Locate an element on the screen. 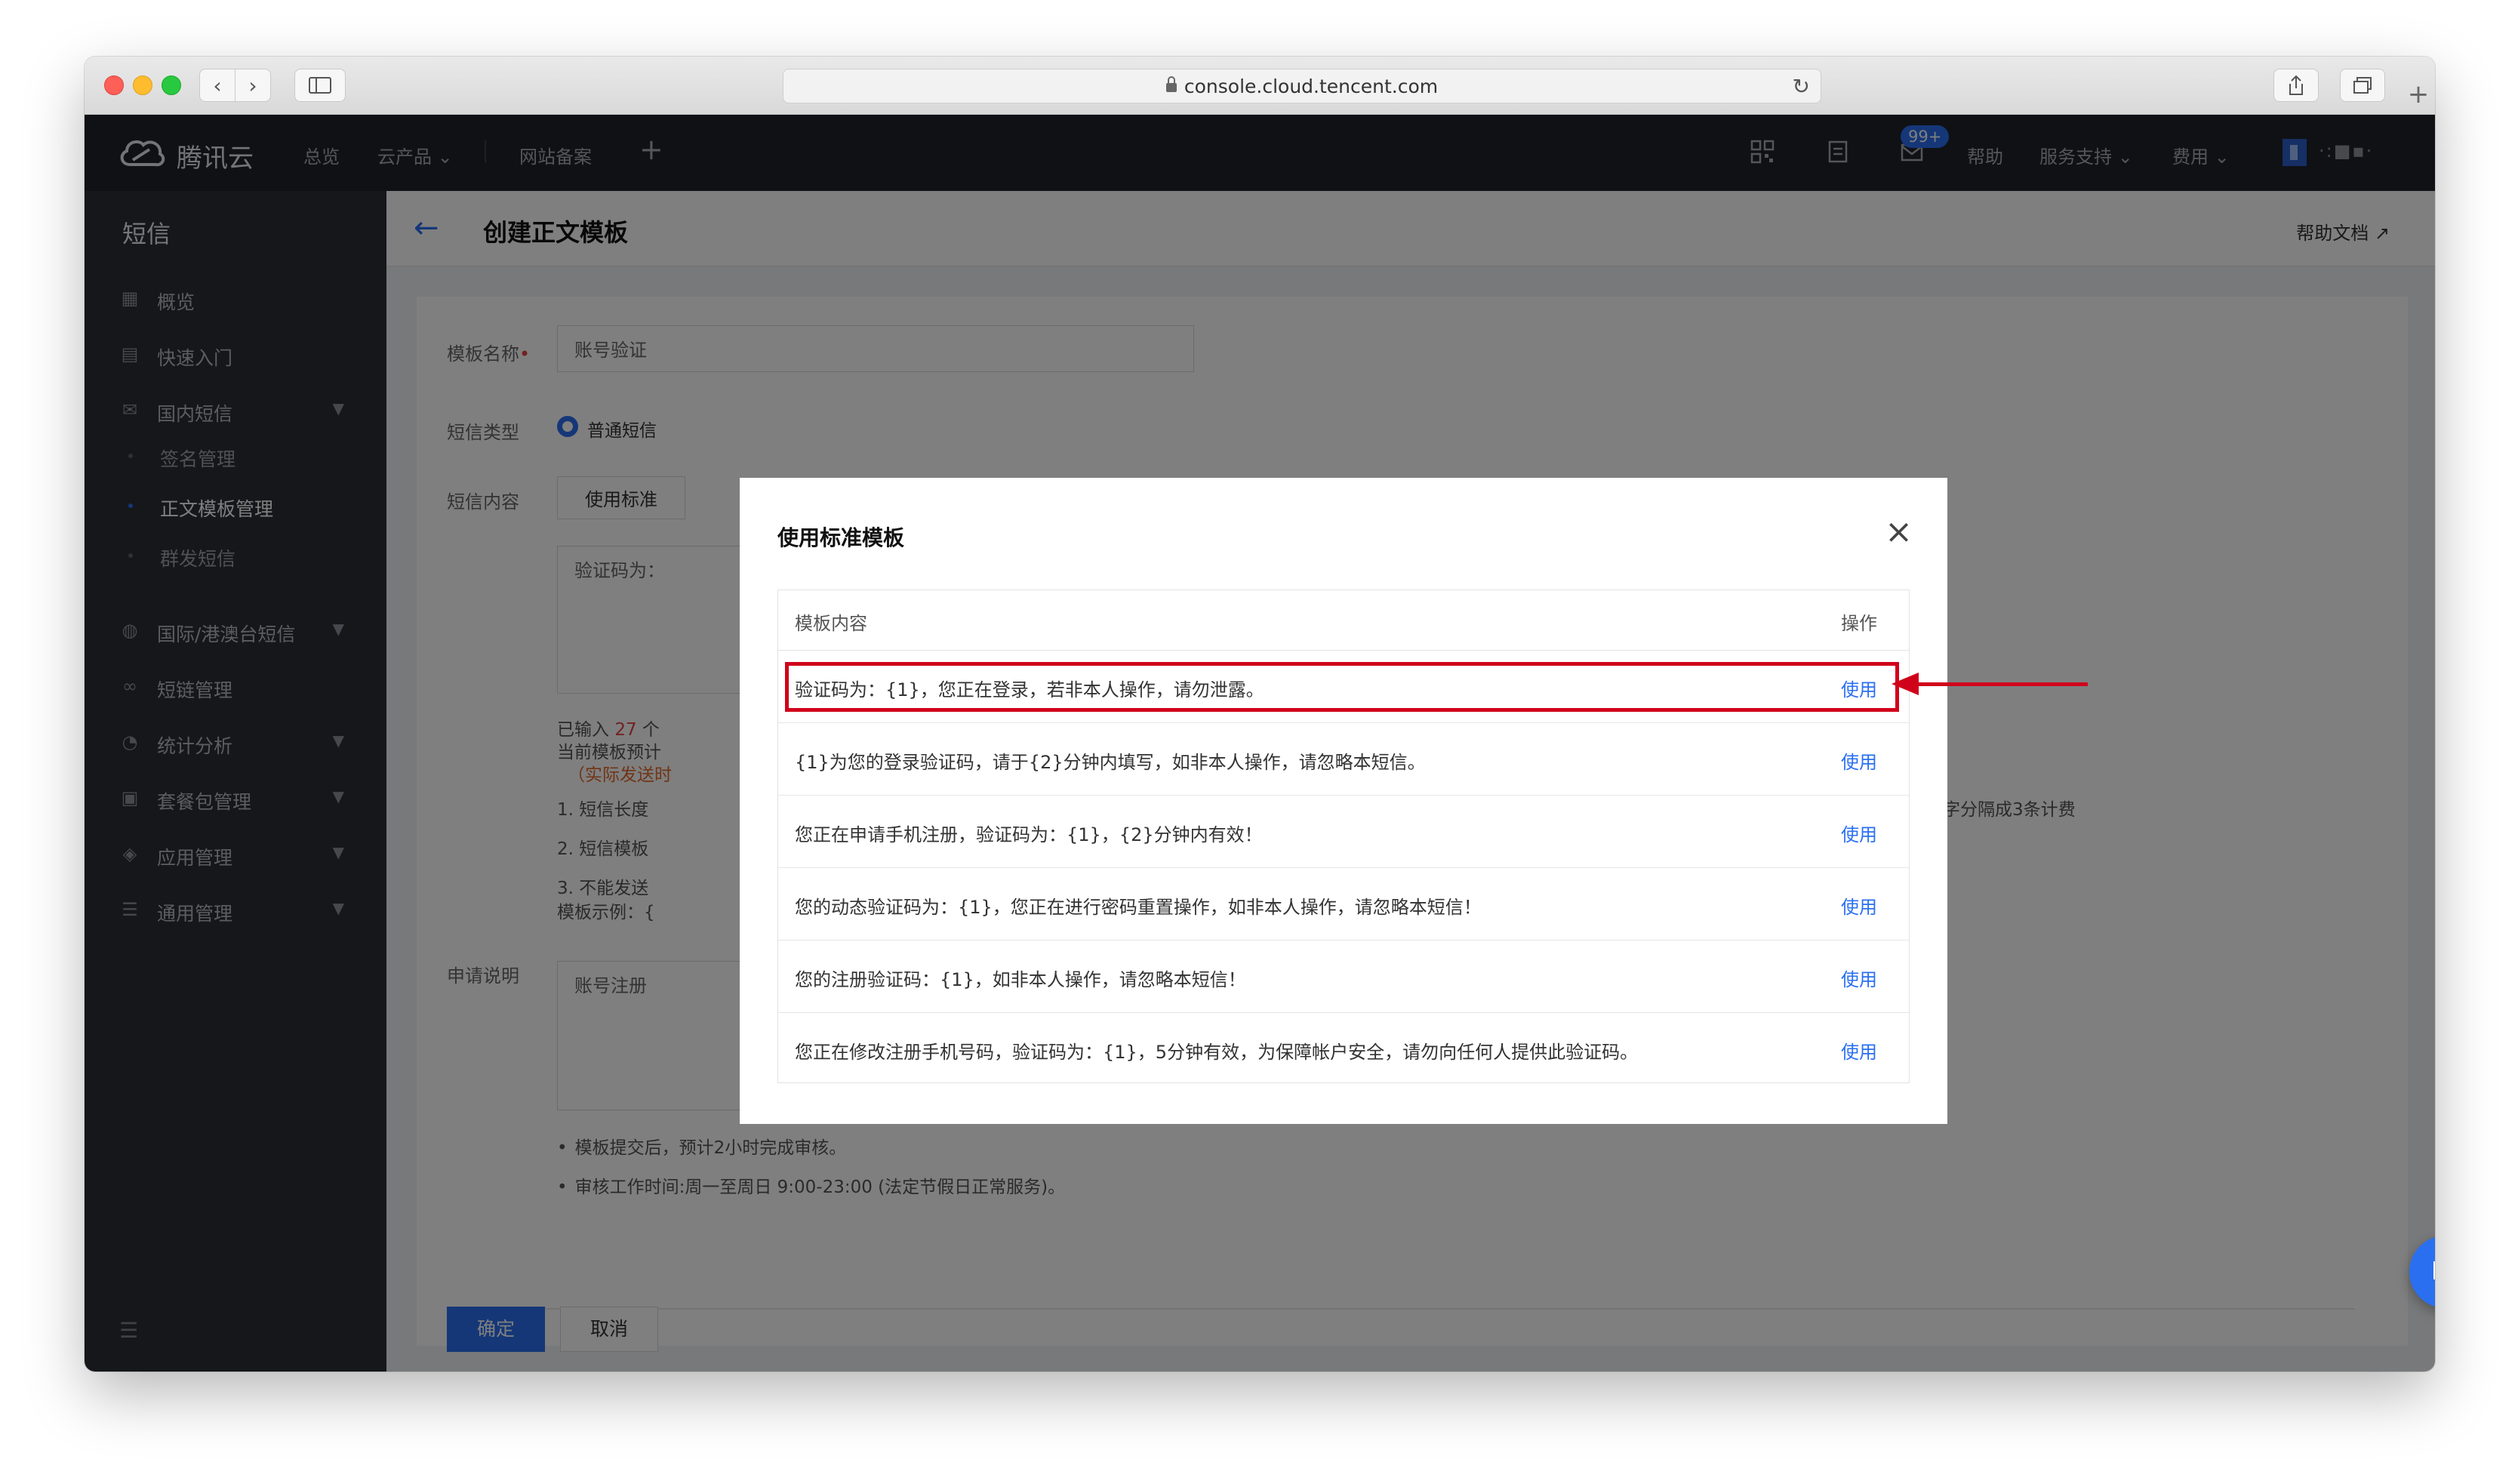  back-button: ‹ is located at coordinates (217, 85).